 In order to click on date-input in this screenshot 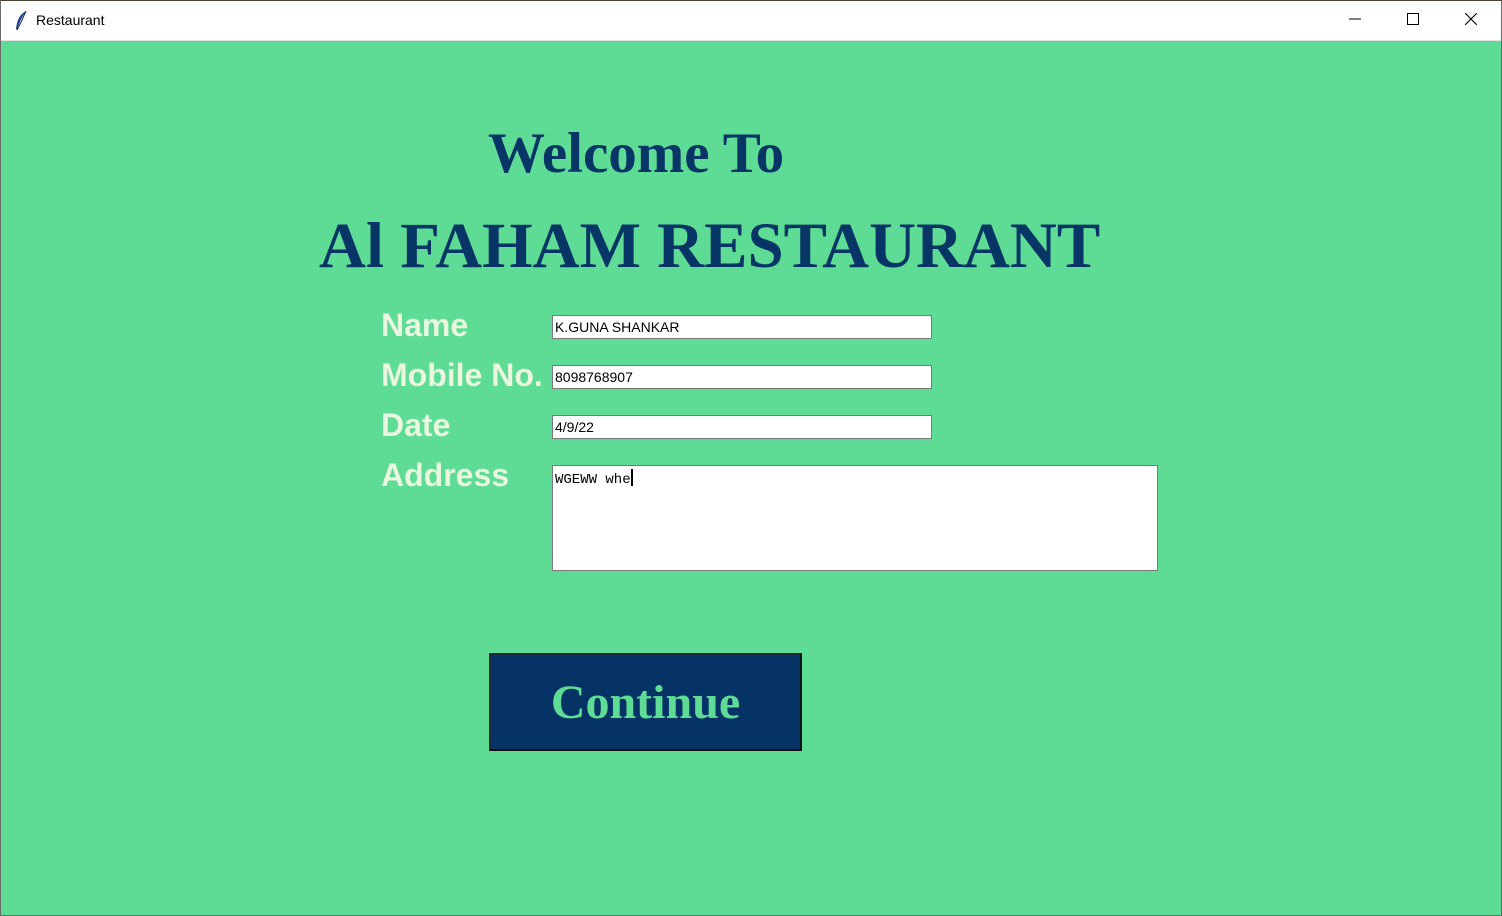, I will do `click(742, 427)`.